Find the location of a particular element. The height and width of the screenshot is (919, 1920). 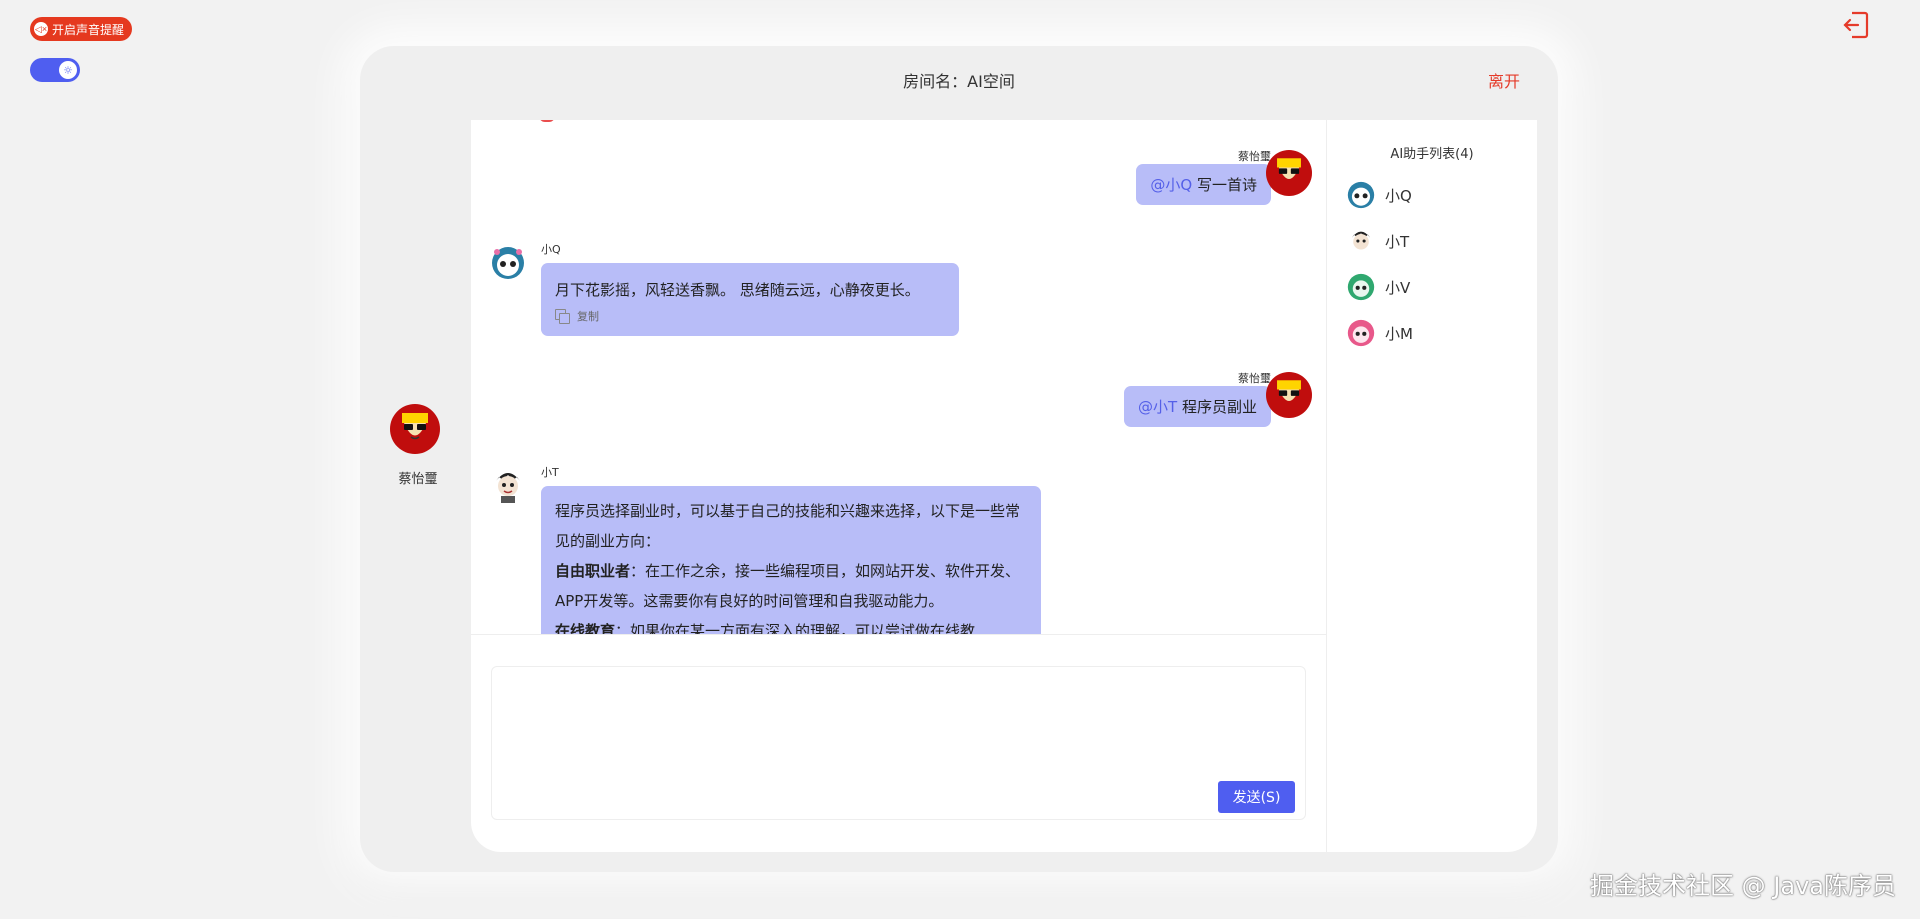

logout-icon is located at coordinates (1855, 25).